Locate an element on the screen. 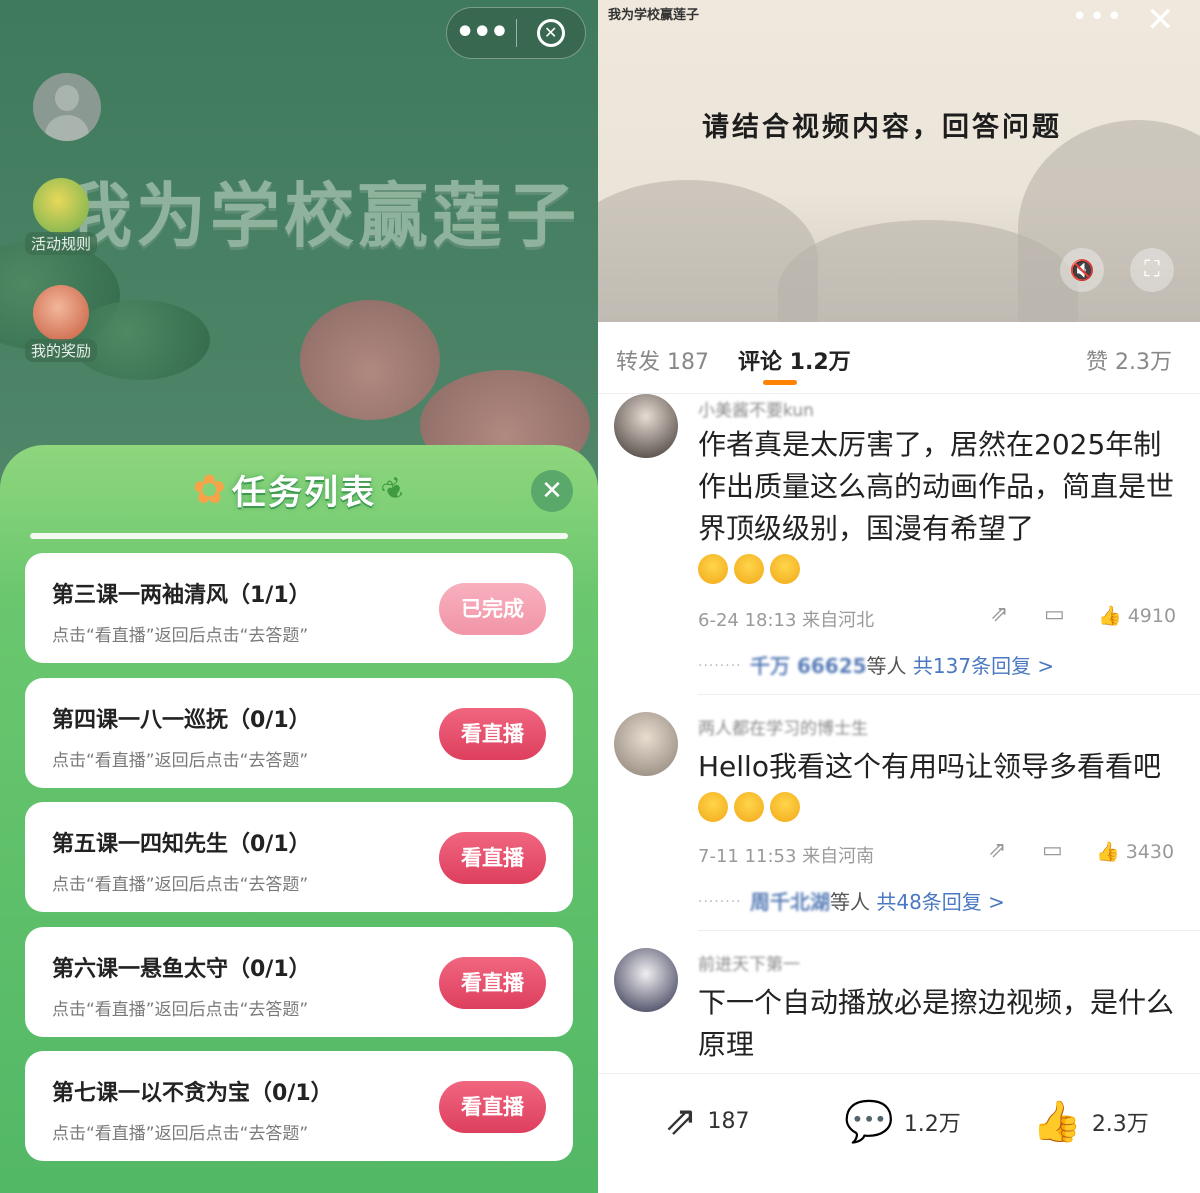  task-card: 第五课一四知先生（0/1） 点击“看直播”返回后点击“去答题” 看直播 is located at coordinates (299, 857).